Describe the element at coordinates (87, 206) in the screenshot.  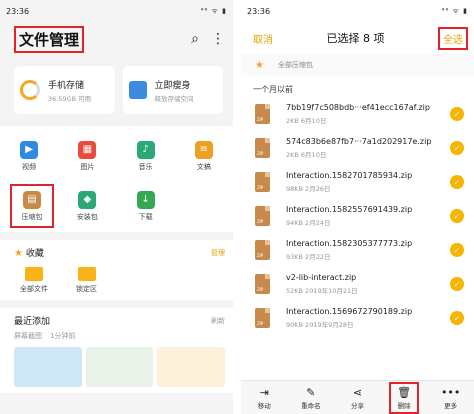
I see `category-apk: ◆ 安装包` at that location.